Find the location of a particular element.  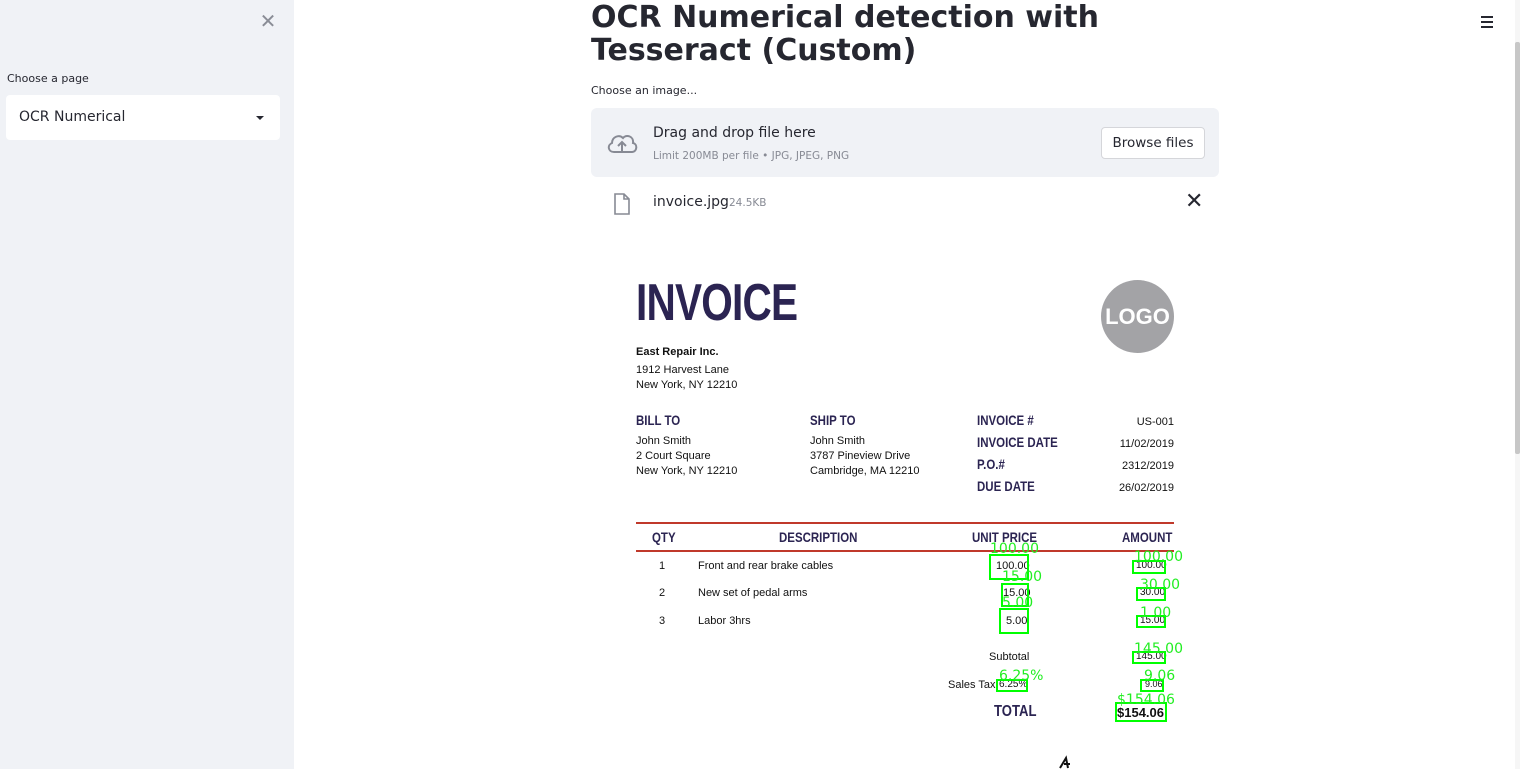

ocr-detection-label: 15.00 is located at coordinates (1022, 577).